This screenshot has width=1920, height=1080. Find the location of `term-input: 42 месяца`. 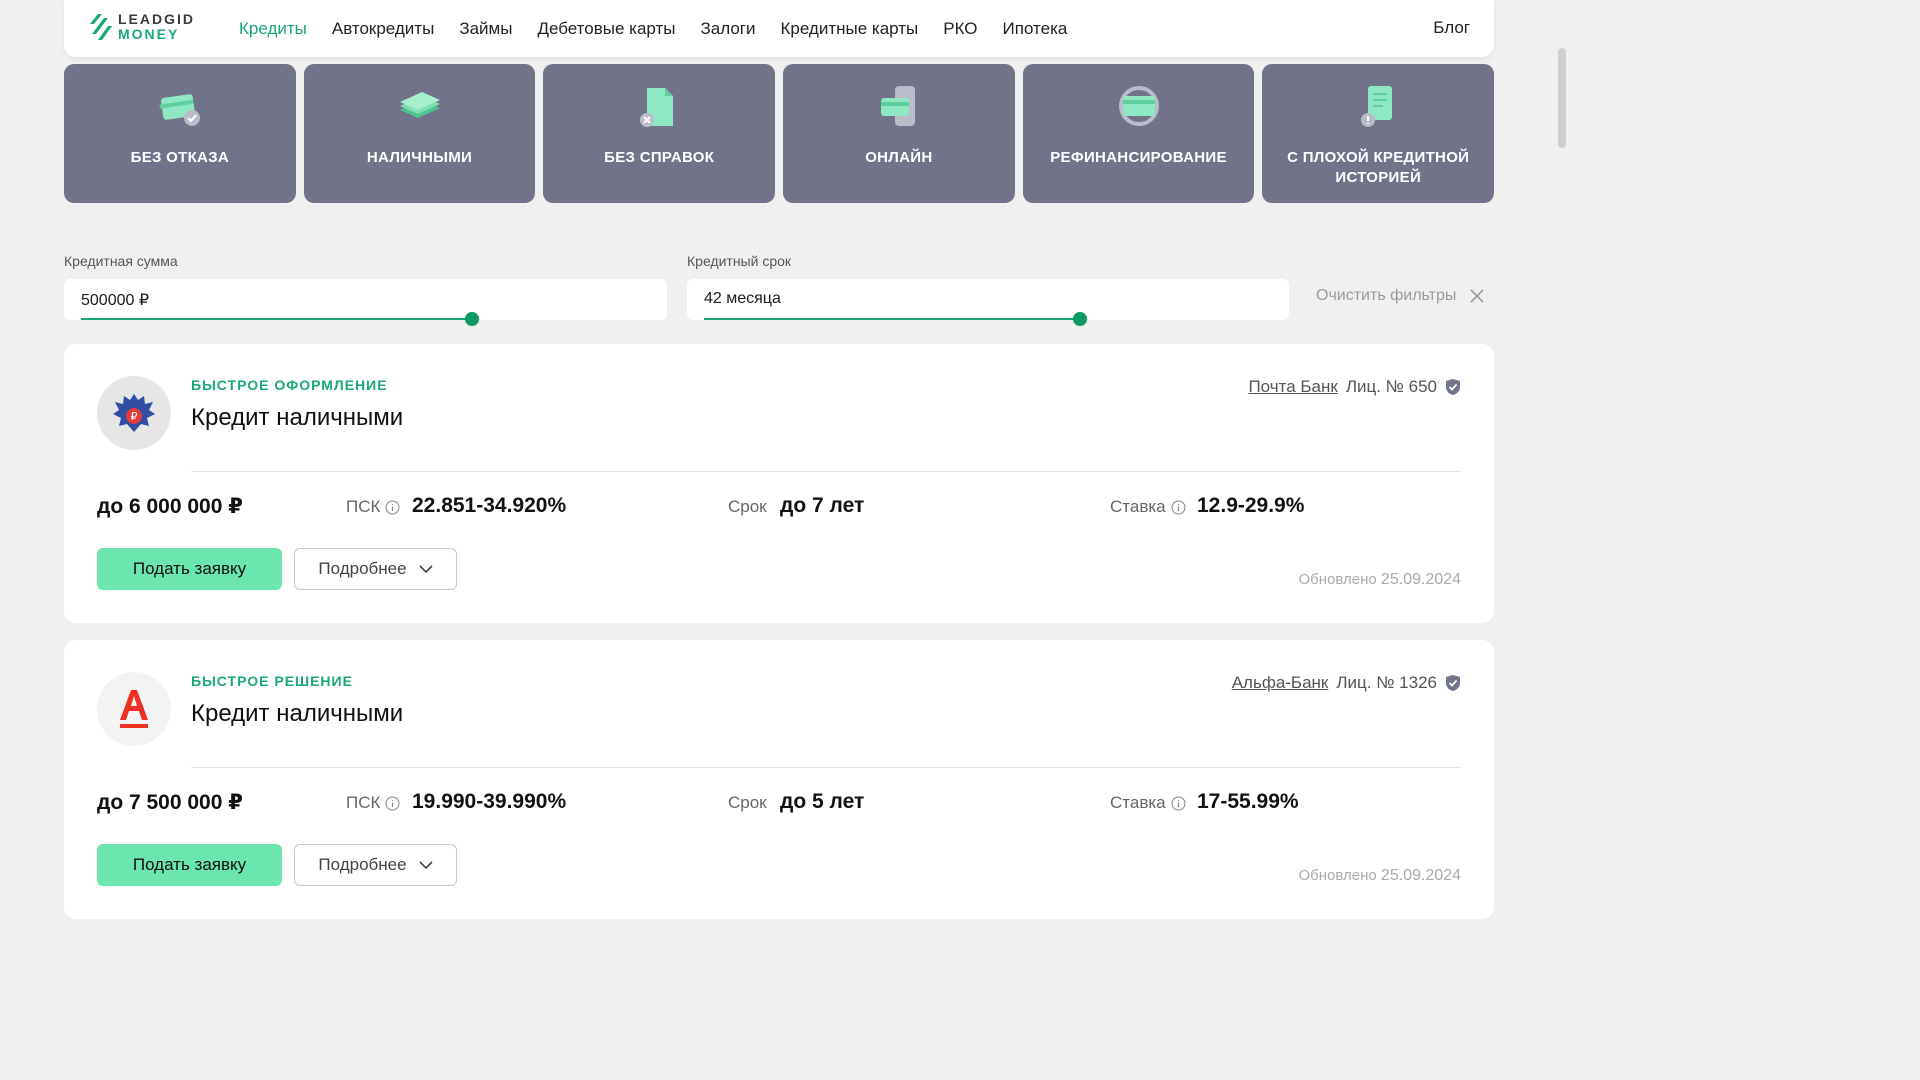

term-input: 42 месяца is located at coordinates (742, 299).